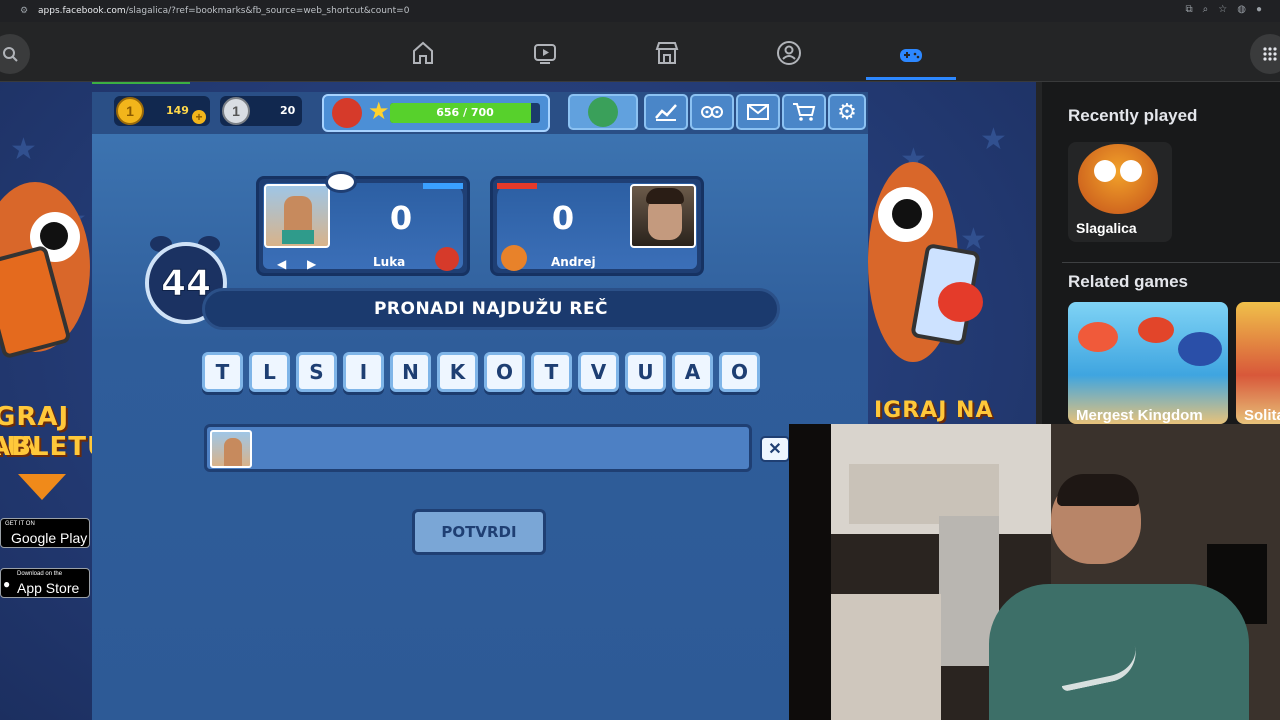  Describe the element at coordinates (1206, 9) in the screenshot. I see `zoom-icon: ⌕` at that location.